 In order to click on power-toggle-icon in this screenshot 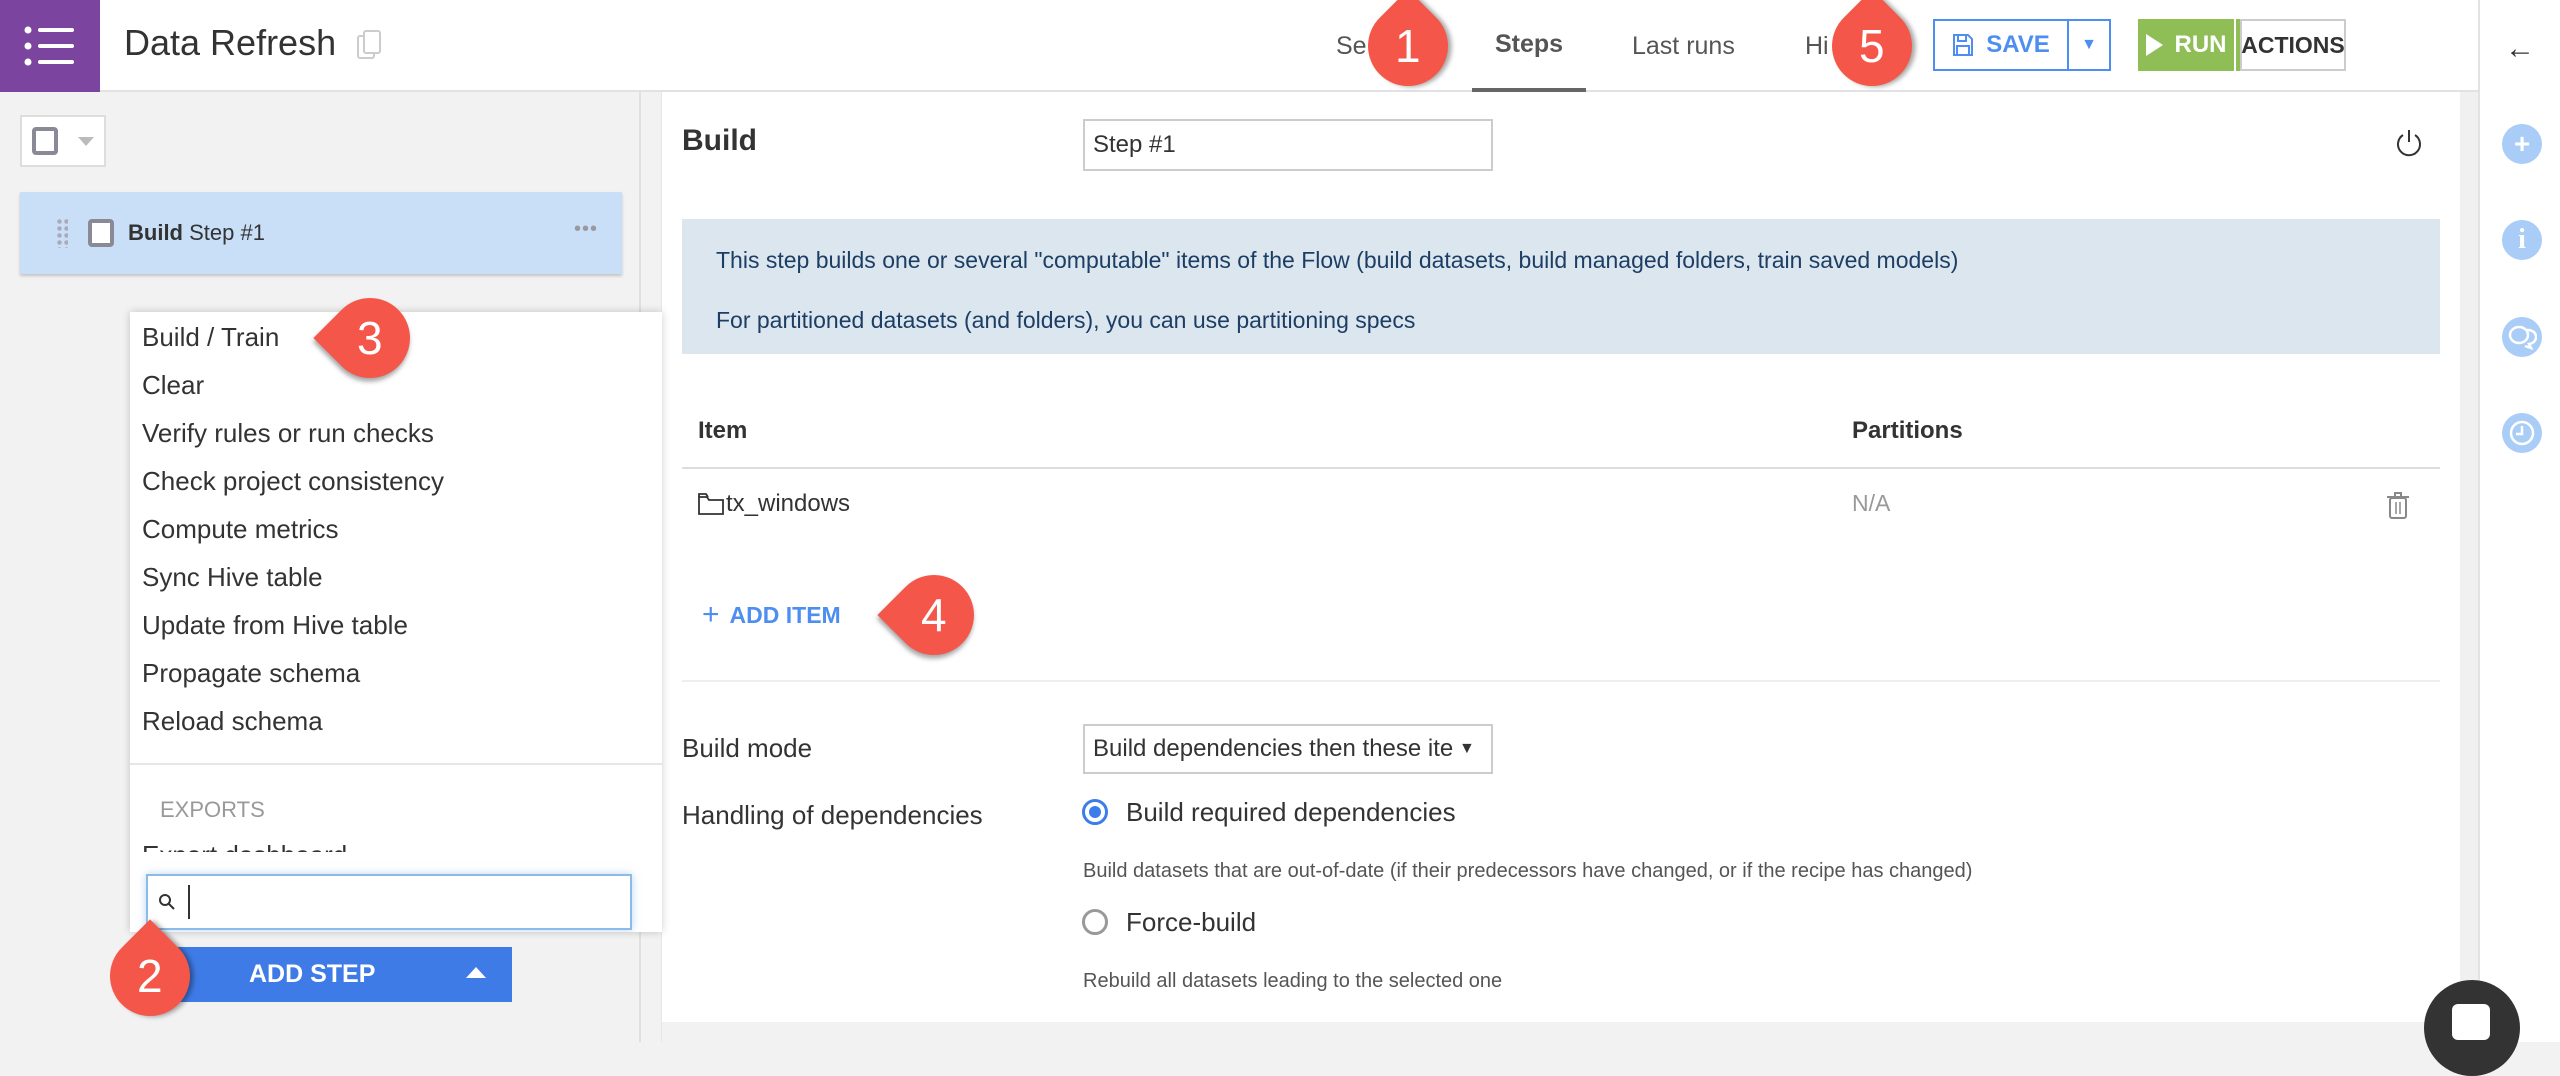, I will do `click(2409, 143)`.